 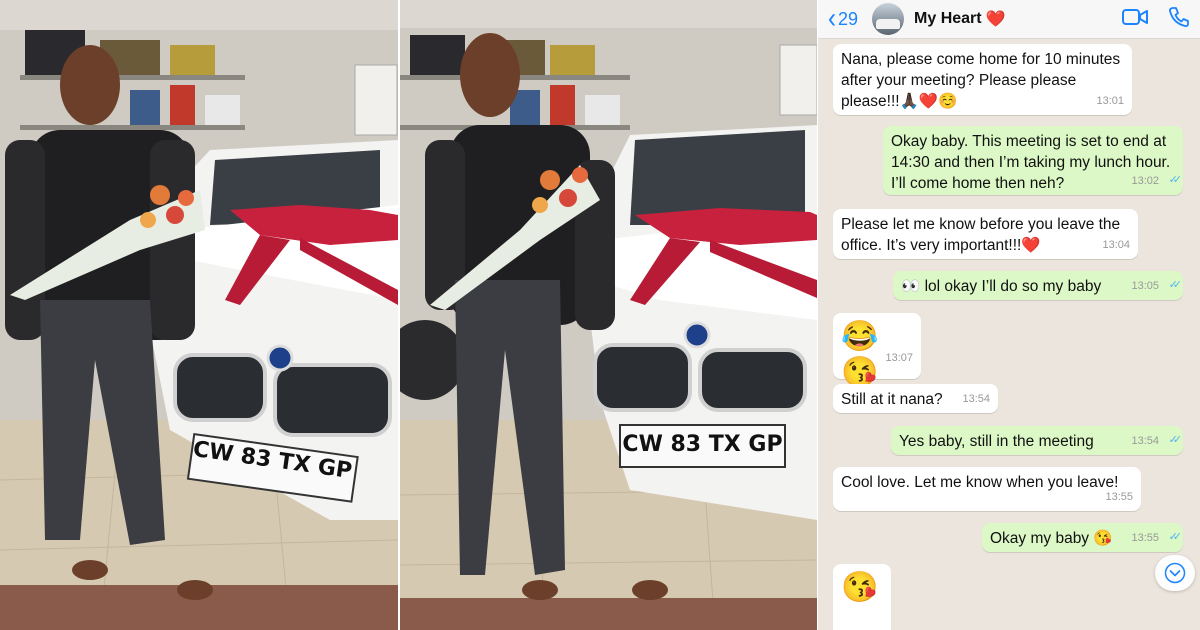 I want to click on scroll-to-bottom-button, so click(x=1175, y=573).